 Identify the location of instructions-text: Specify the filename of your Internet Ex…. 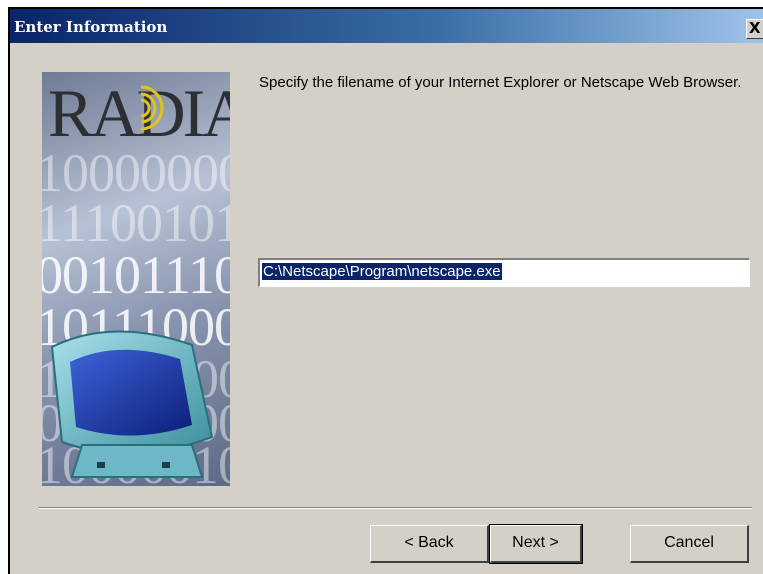
(500, 82).